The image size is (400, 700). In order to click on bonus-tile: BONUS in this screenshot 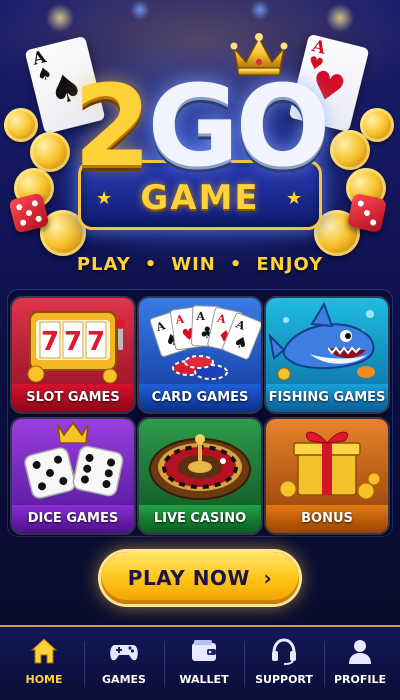, I will do `click(327, 476)`.